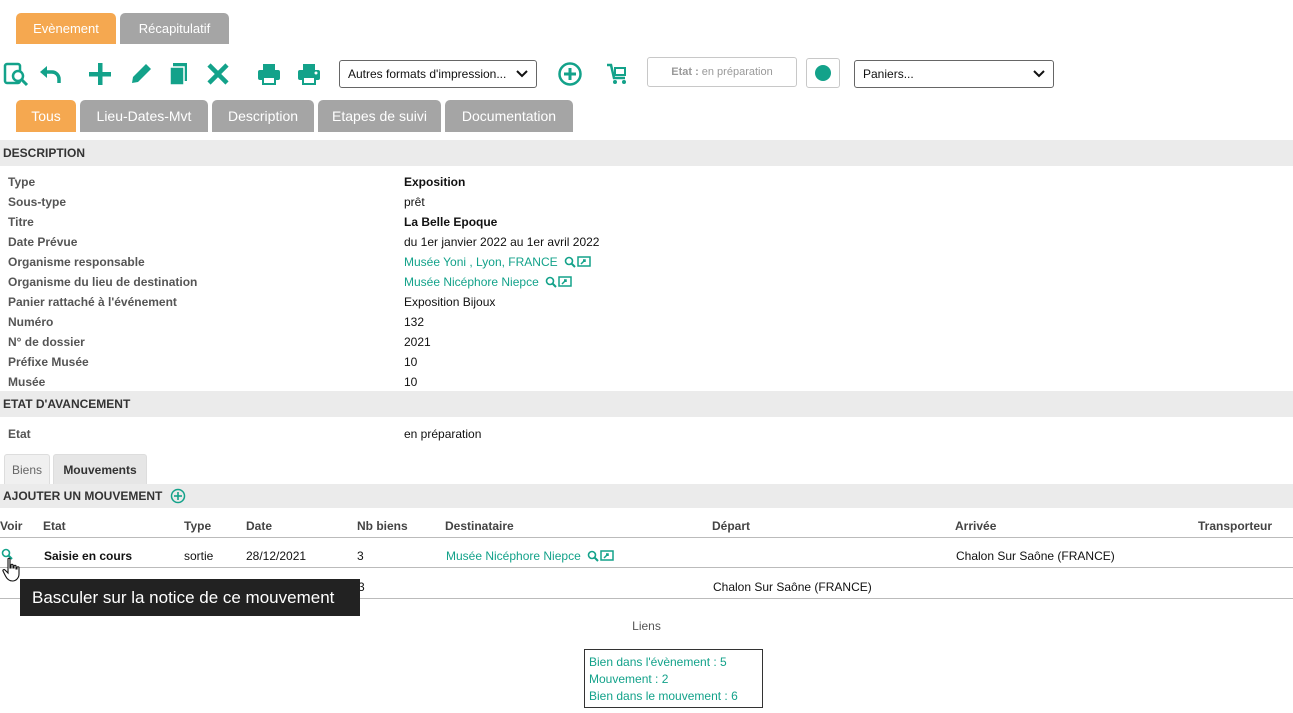 This screenshot has height=713, width=1293. What do you see at coordinates (646, 496) in the screenshot?
I see `ajouter-mouvement-bar: AJOUTER UN MOUVEMENT` at bounding box center [646, 496].